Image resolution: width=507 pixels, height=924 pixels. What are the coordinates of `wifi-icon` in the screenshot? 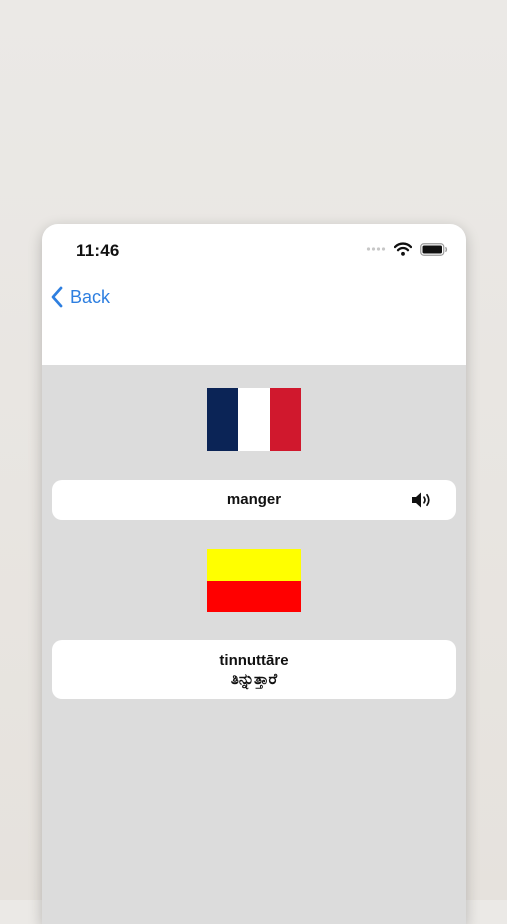 It's located at (403, 249).